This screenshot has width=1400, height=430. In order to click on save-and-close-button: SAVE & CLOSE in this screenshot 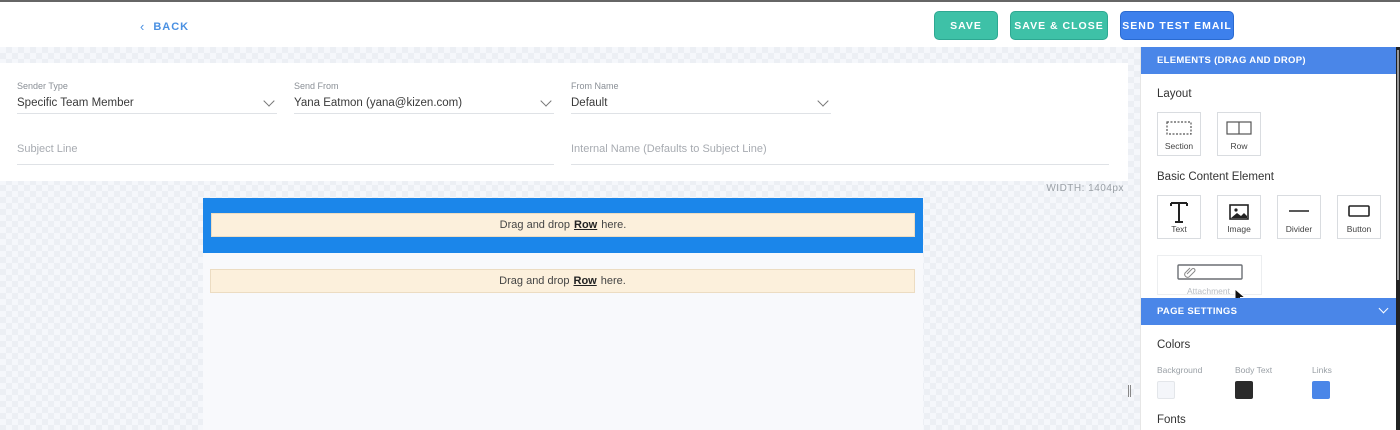, I will do `click(1059, 25)`.